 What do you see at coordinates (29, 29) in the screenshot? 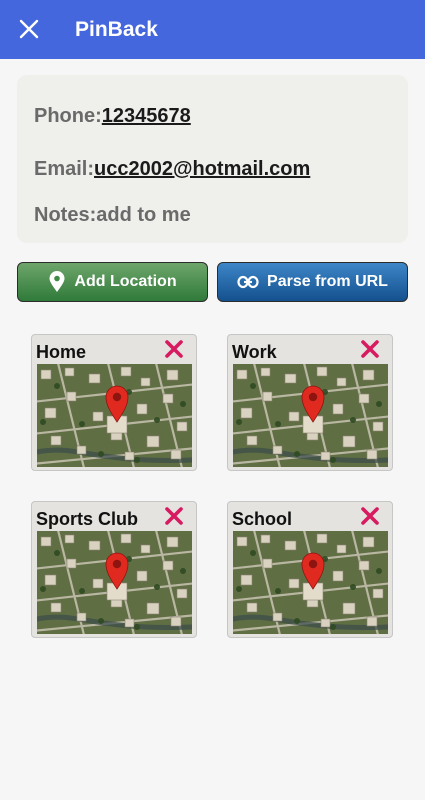
I see `close-icon` at bounding box center [29, 29].